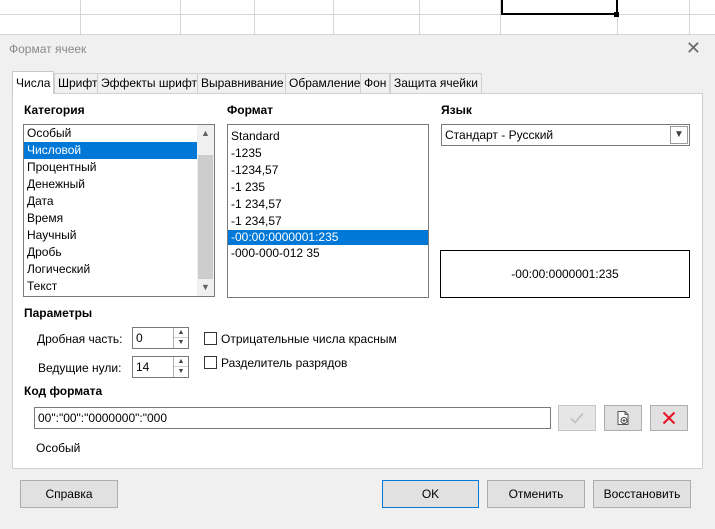 The width and height of the screenshot is (715, 529). What do you see at coordinates (499, 135) in the screenshot?
I see `language-value: Стандарт - Русский` at bounding box center [499, 135].